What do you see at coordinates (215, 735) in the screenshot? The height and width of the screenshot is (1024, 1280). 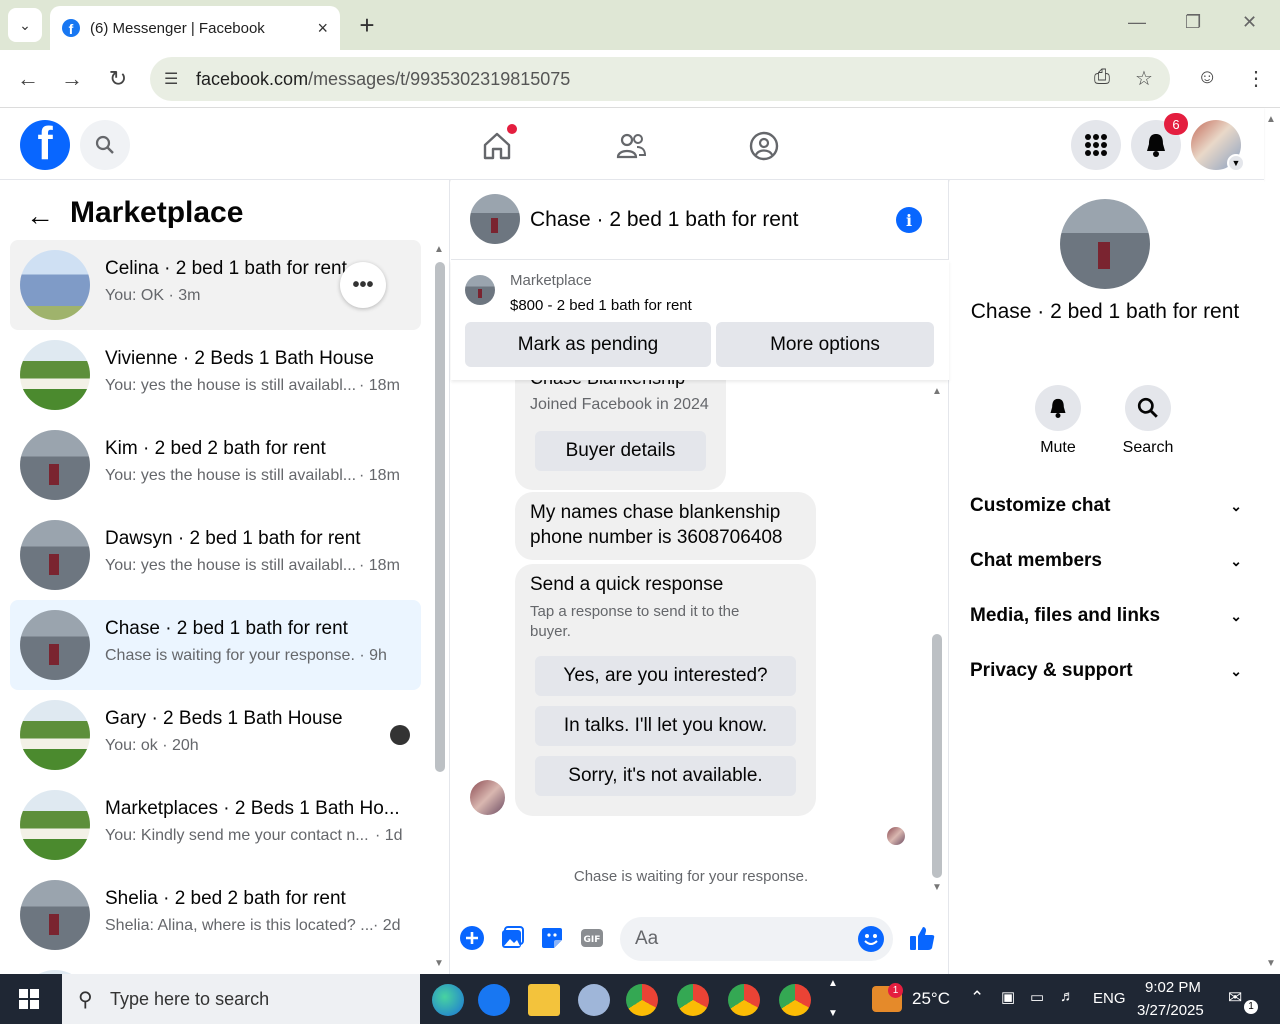 I see `conversation-item: Gary · 2 Beds 1 Bath House You: ok · 20h` at bounding box center [215, 735].